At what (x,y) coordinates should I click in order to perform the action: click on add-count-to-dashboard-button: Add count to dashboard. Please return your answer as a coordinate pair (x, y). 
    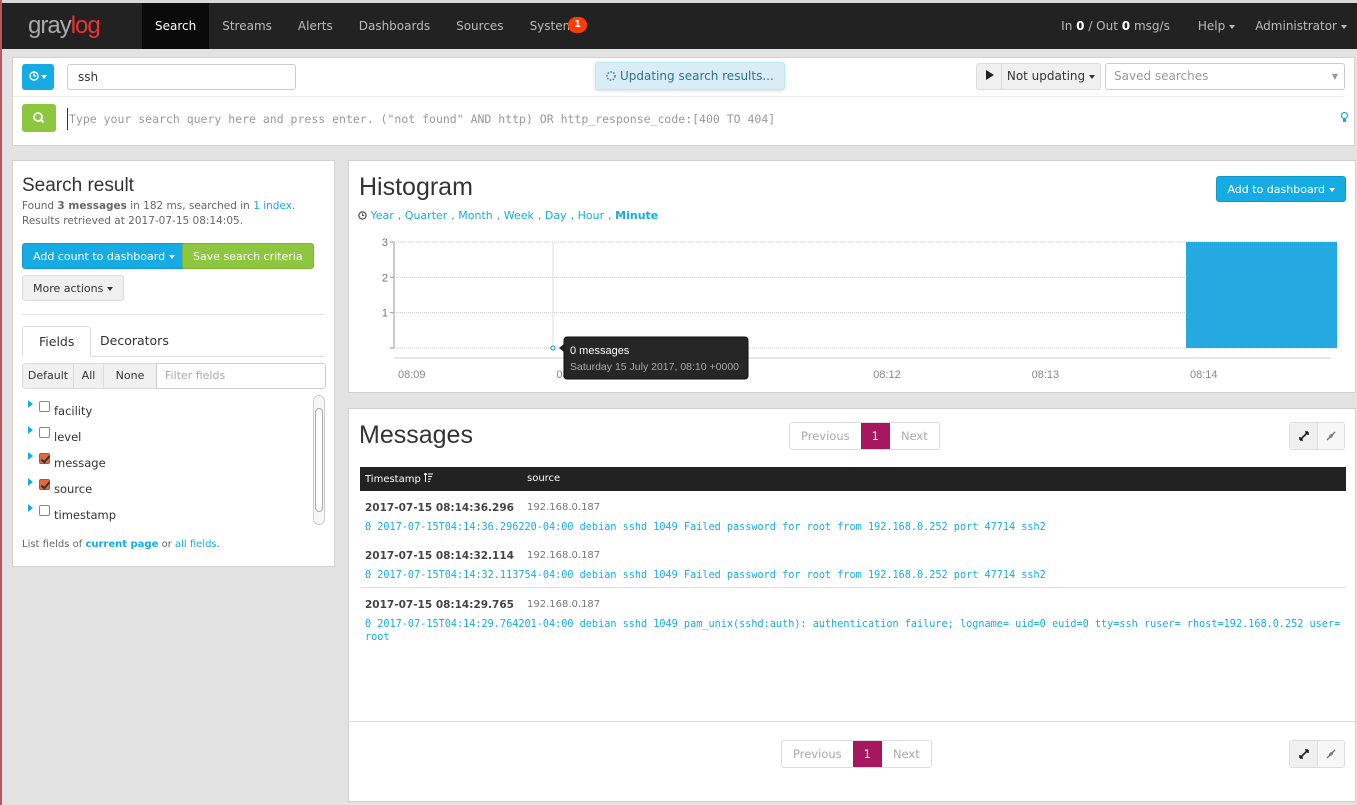
    Looking at the image, I should click on (104, 256).